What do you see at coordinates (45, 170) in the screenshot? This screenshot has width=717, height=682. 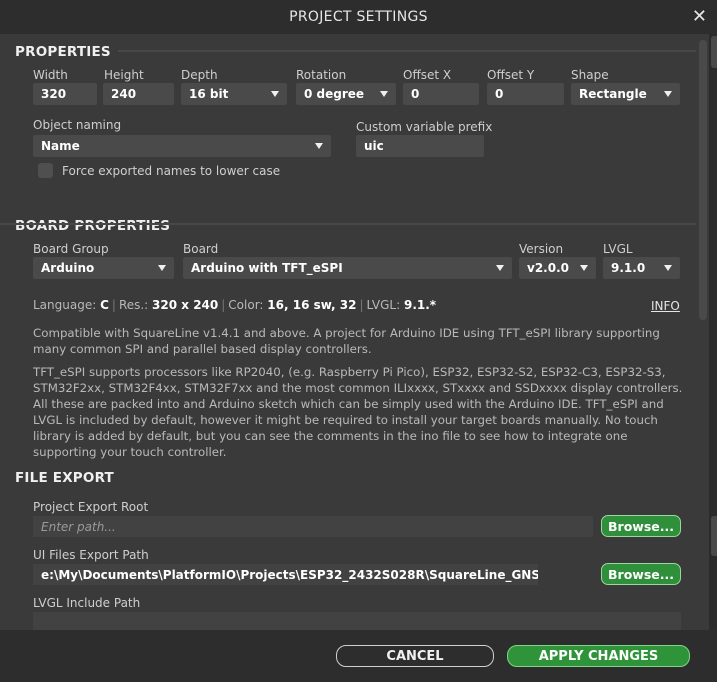 I see `lowercase-names-checkbox` at bounding box center [45, 170].